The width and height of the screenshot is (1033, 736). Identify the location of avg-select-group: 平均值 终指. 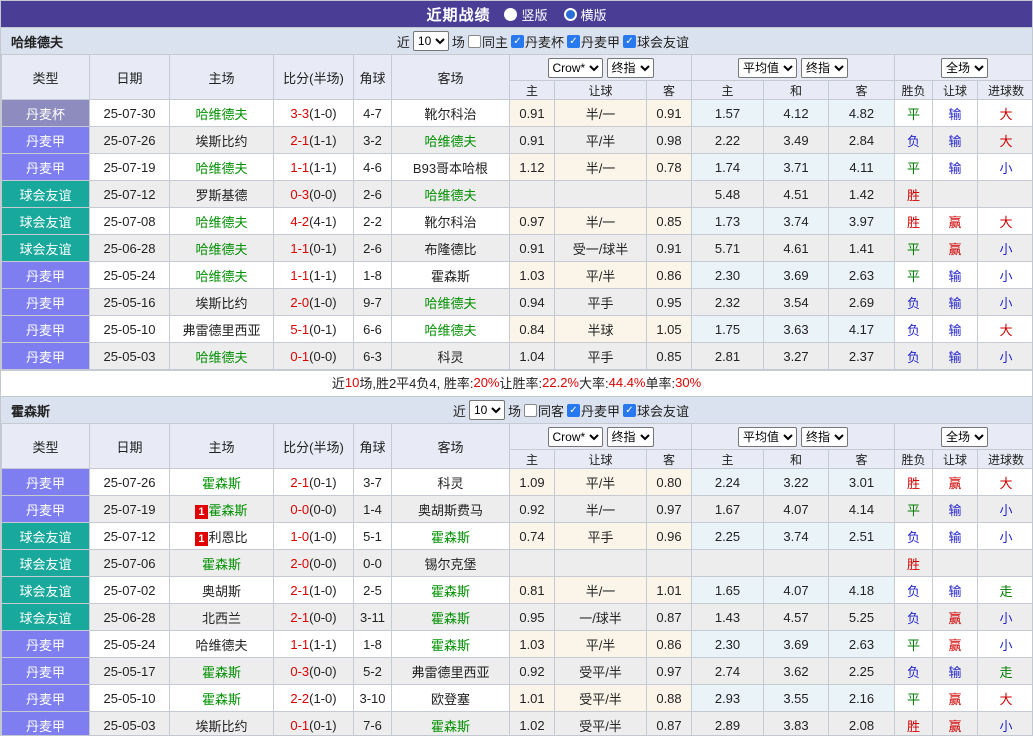
(793, 67).